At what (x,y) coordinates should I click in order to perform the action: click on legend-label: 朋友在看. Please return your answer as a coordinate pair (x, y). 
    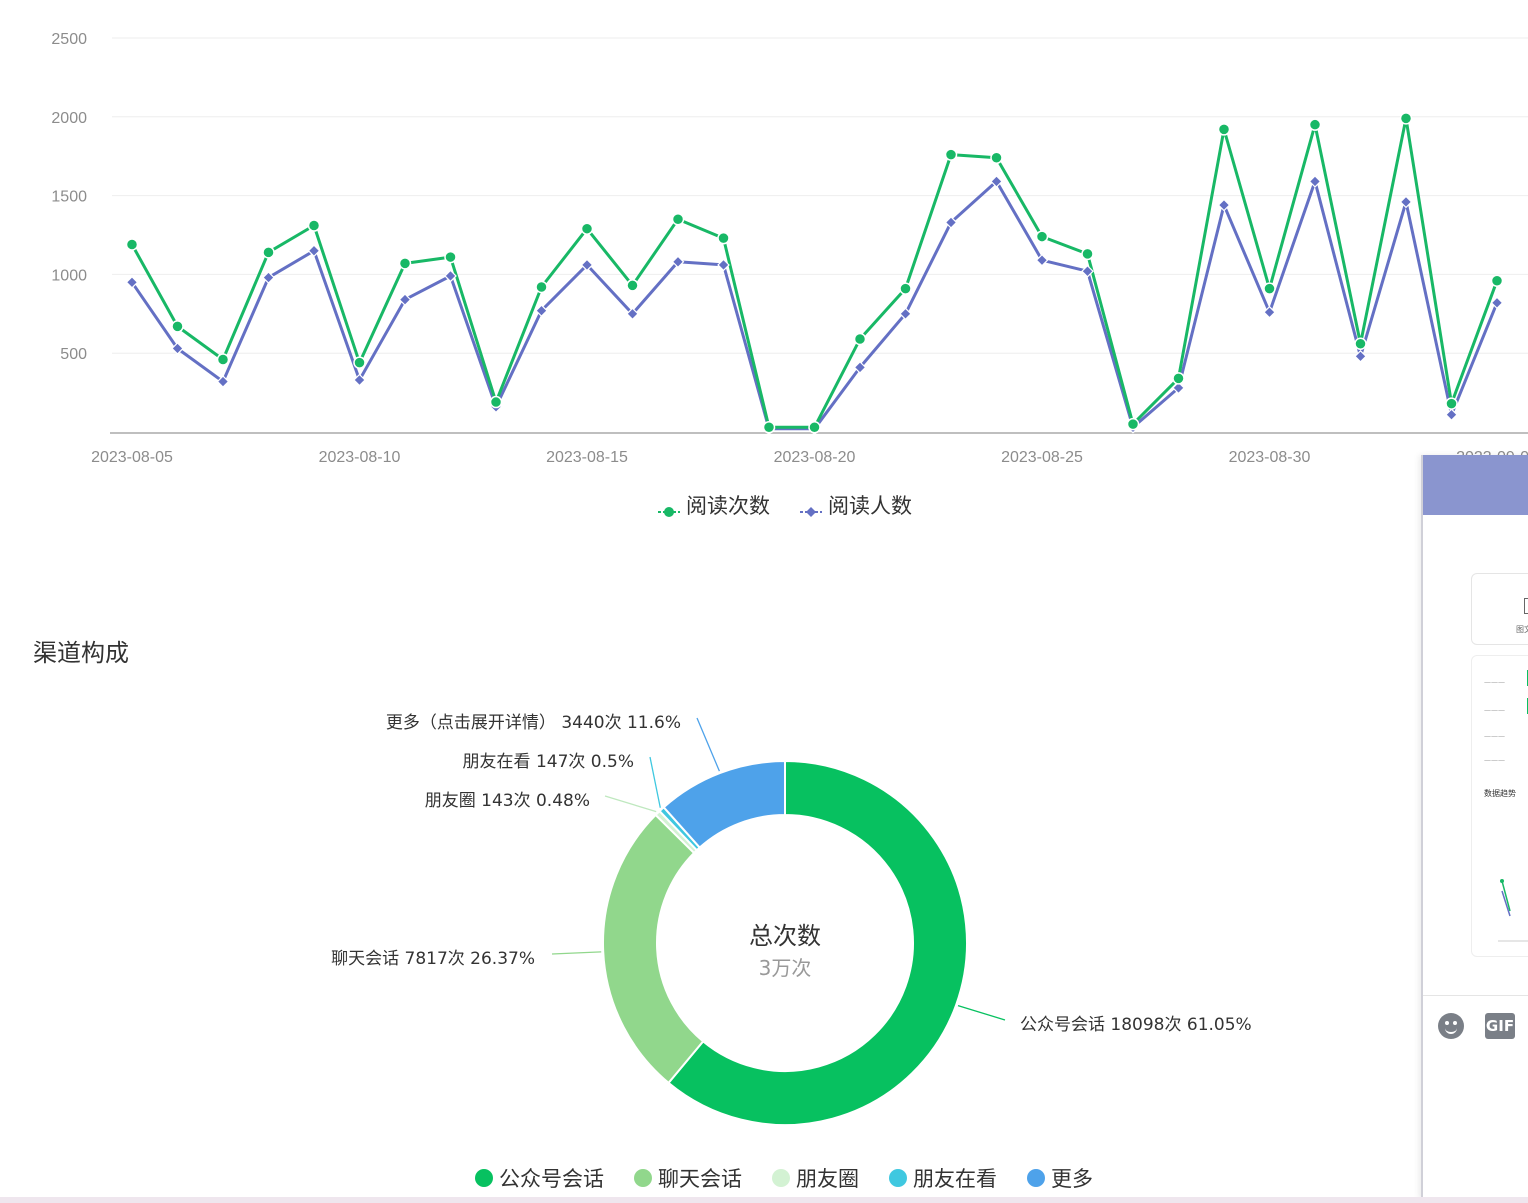
    Looking at the image, I should click on (955, 1179).